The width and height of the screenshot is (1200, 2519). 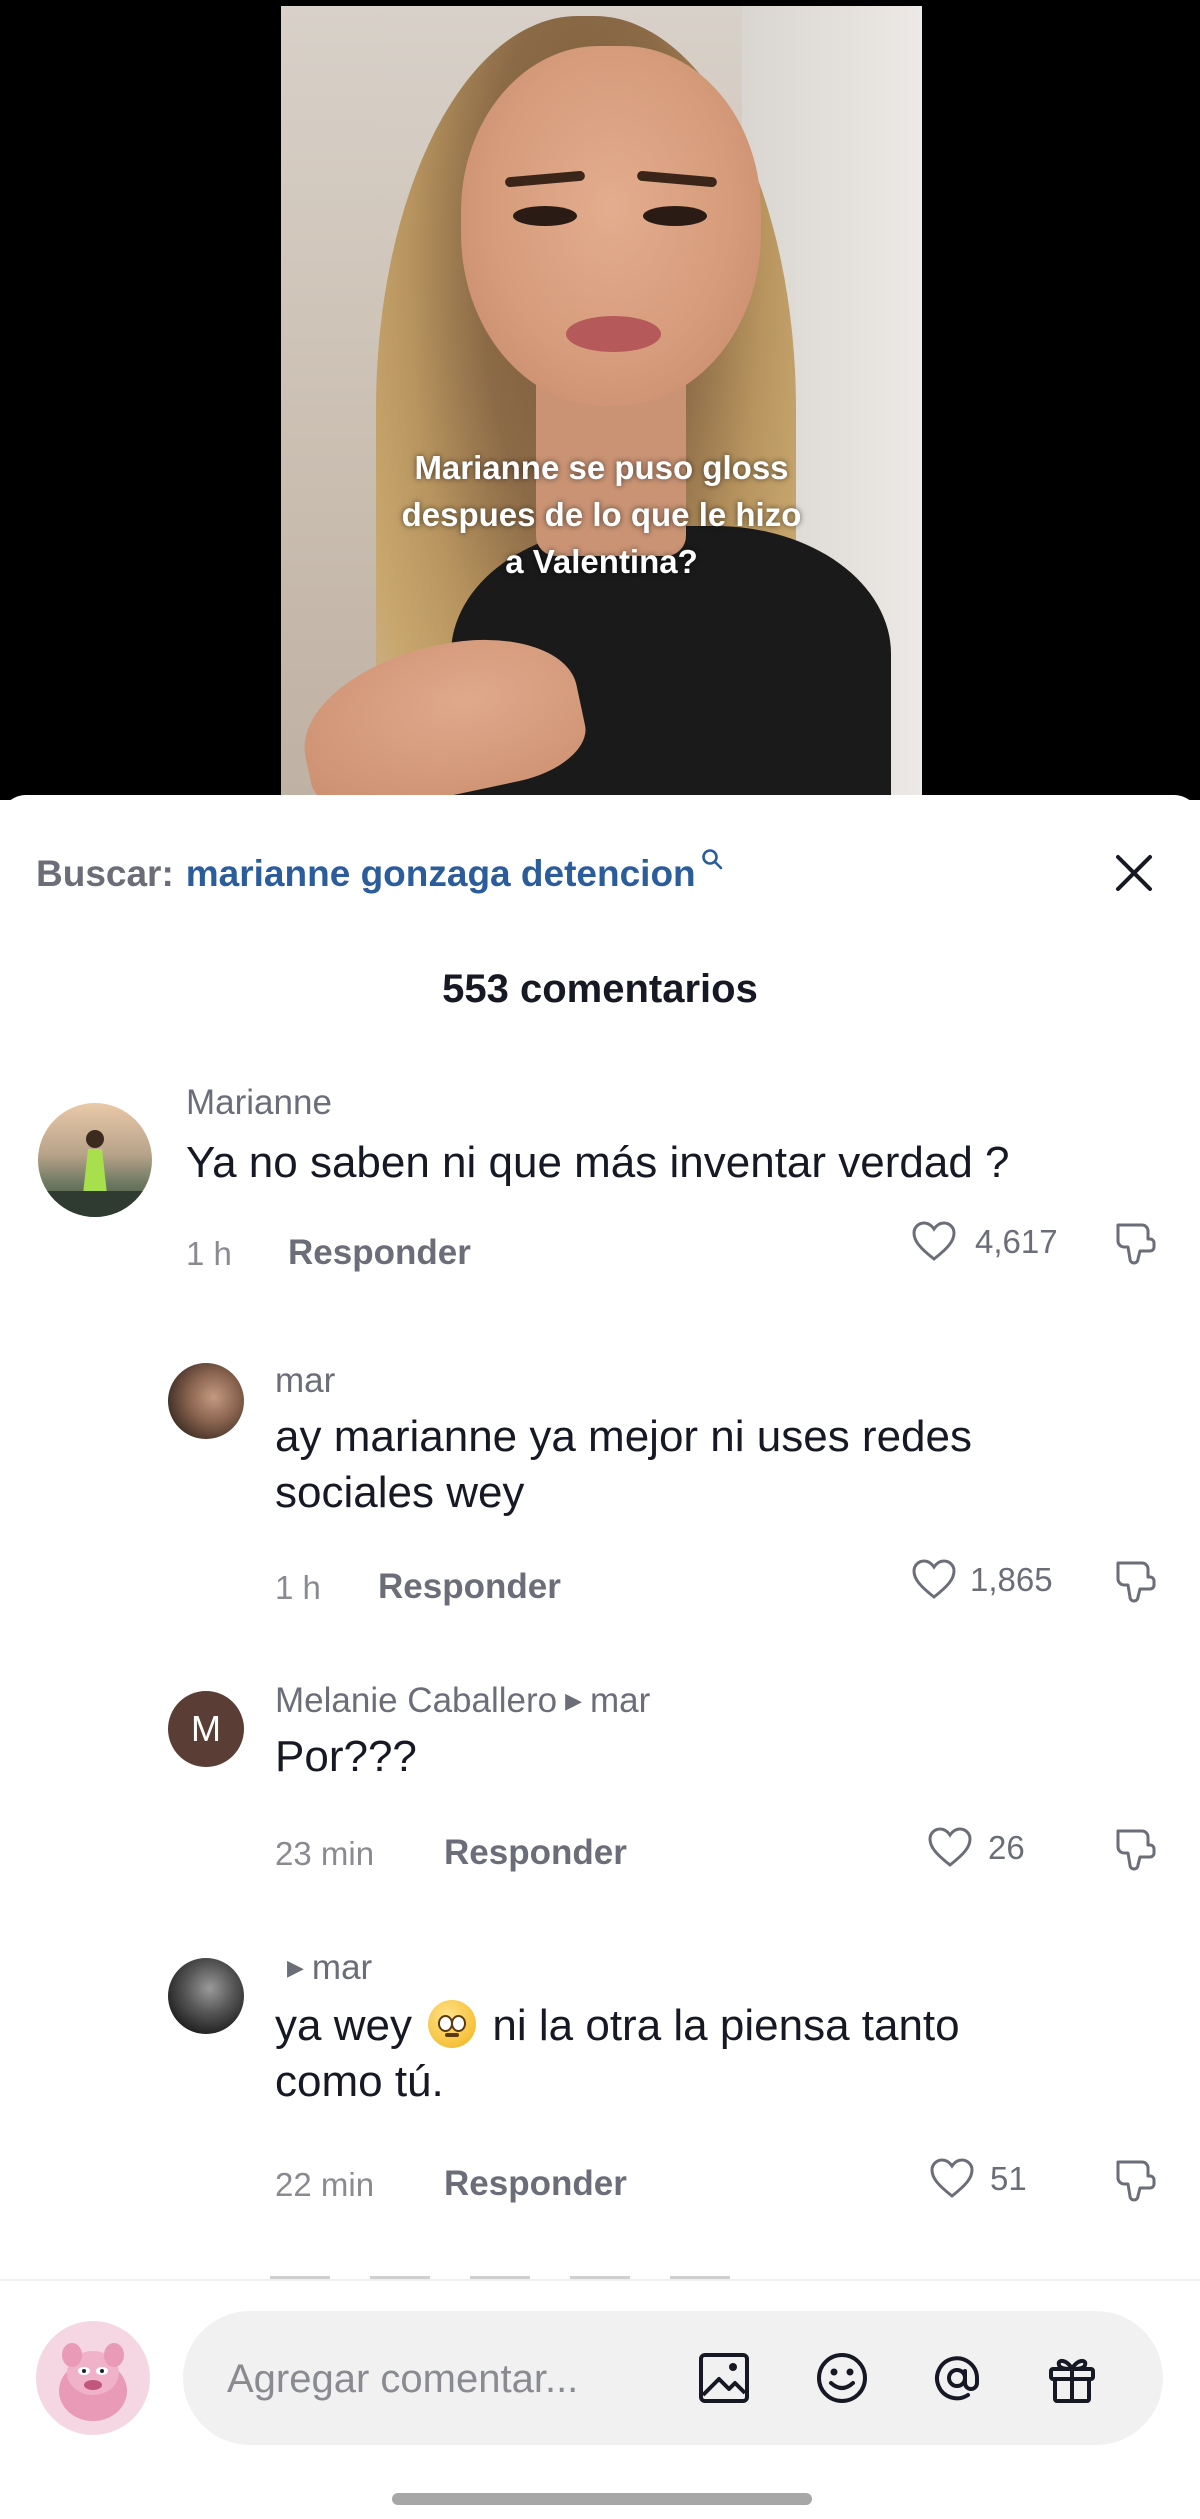 I want to click on mention-icon, so click(x=957, y=2378).